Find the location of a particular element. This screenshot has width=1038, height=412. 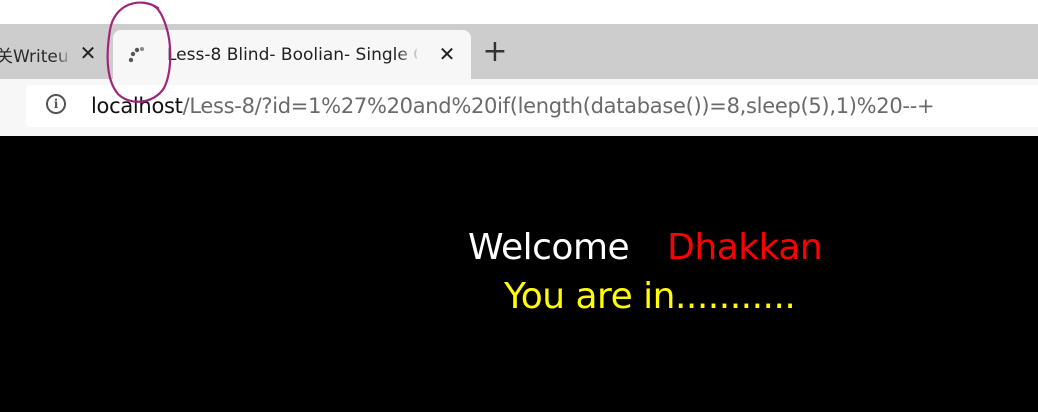

info-icon: i is located at coordinates (56, 104).